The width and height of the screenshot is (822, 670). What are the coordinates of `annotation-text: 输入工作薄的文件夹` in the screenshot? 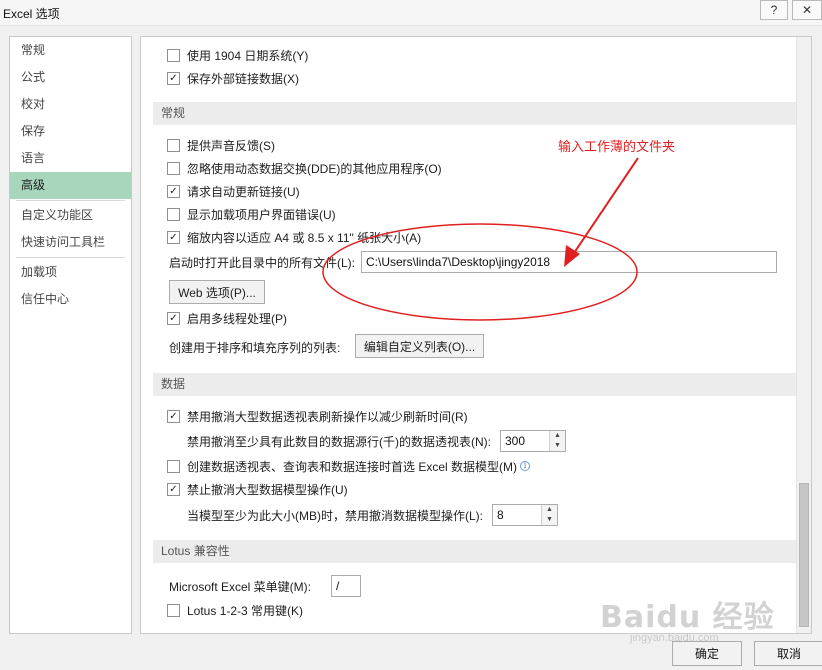 It's located at (617, 146).